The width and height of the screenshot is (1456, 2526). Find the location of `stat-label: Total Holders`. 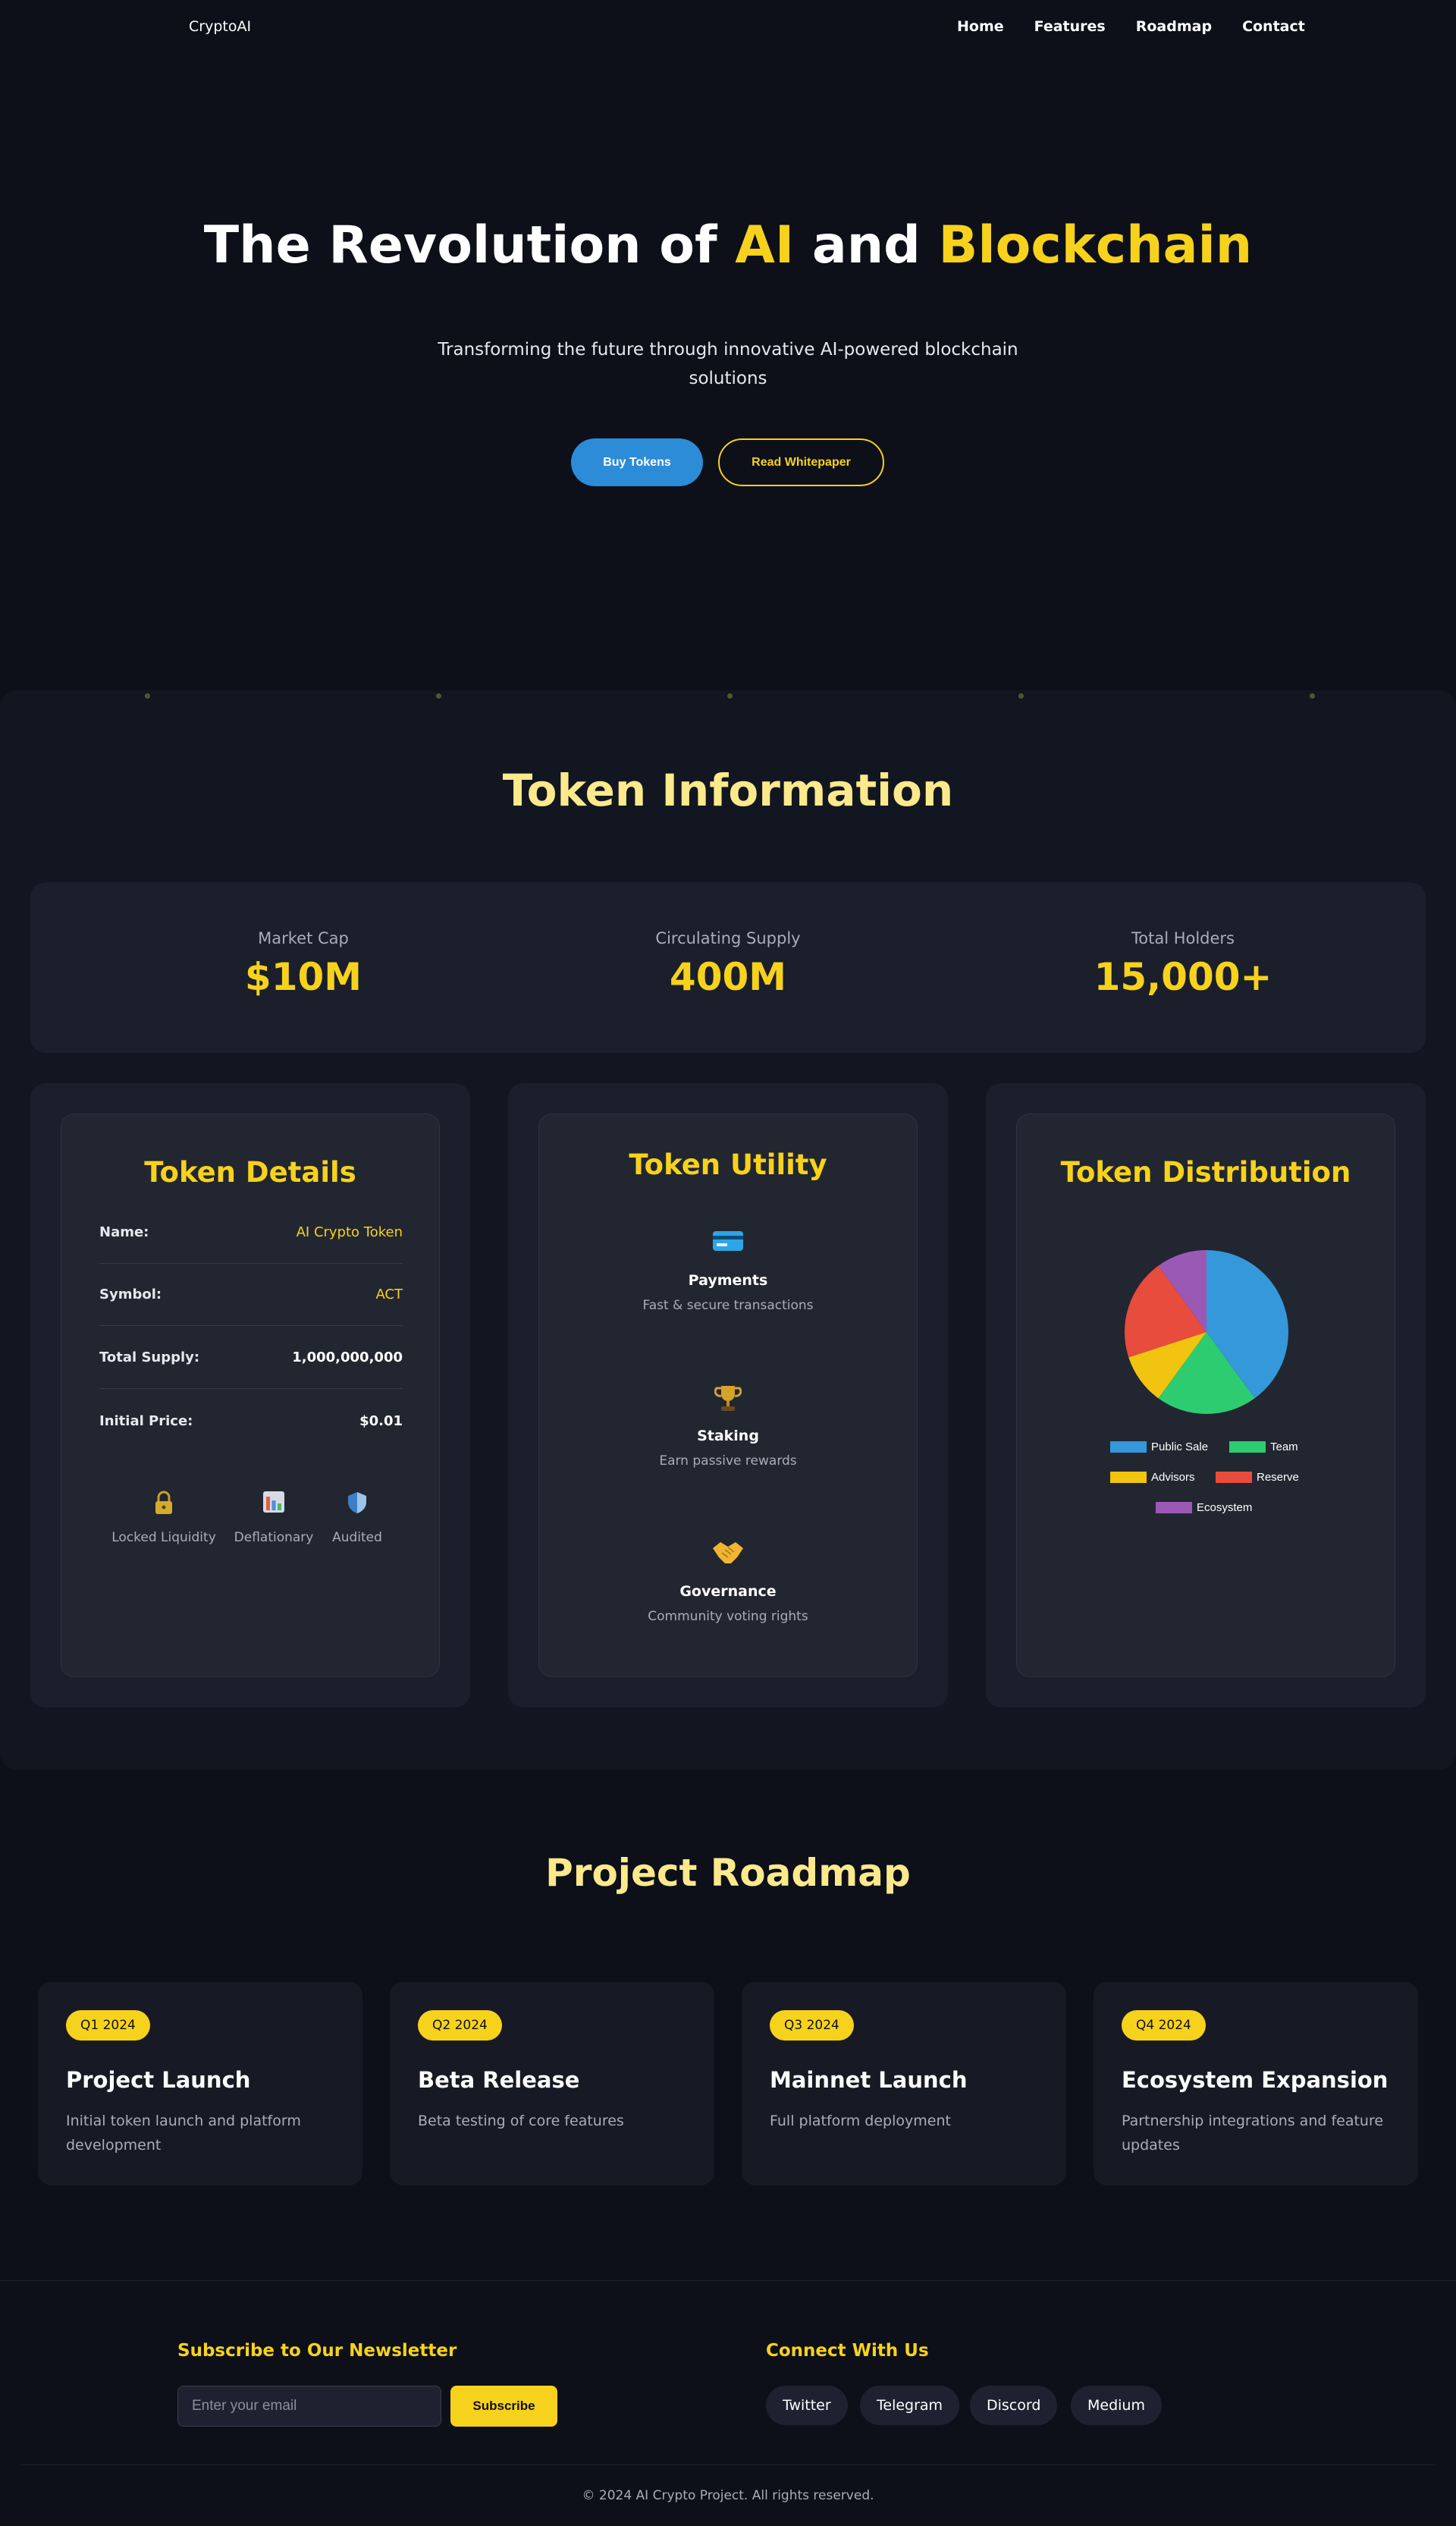

stat-label: Total Holders is located at coordinates (1183, 938).